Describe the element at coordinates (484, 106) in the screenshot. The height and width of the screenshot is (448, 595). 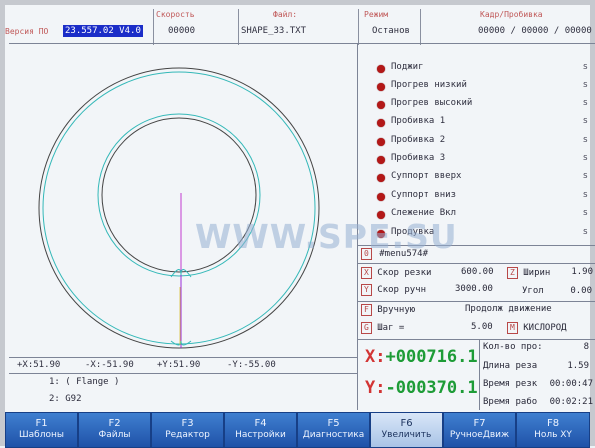
I see `lamp-row: Прогрев высокий s` at that location.